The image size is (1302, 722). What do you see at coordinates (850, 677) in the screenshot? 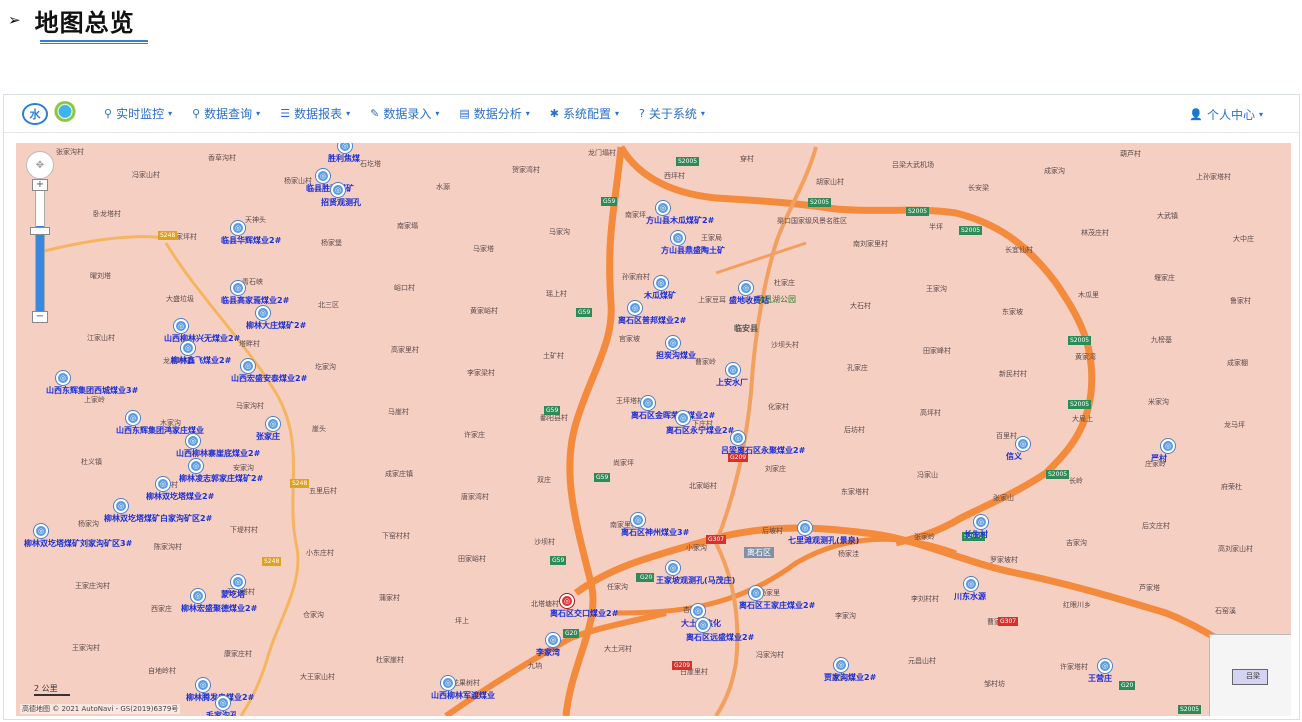
I see `station-label: 贾家沟煤业2#` at bounding box center [850, 677].